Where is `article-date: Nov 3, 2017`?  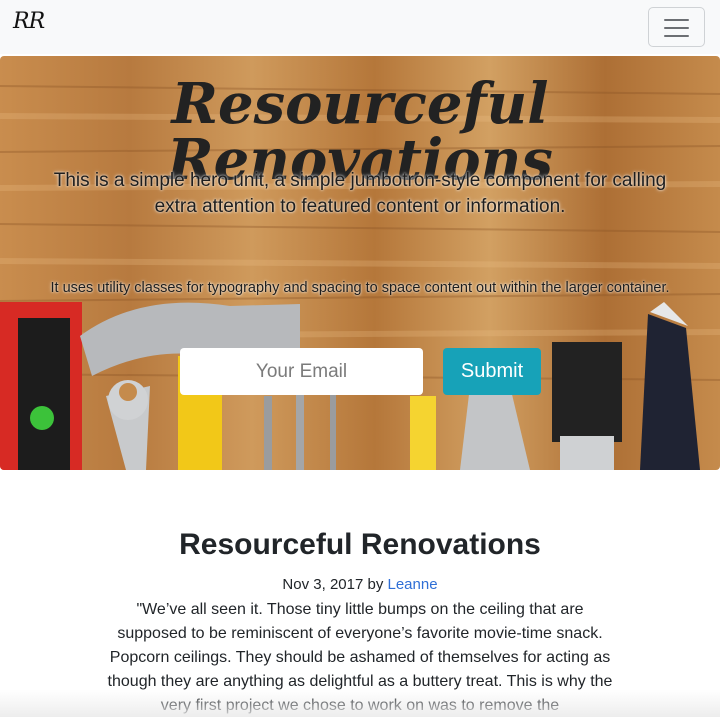
article-date: Nov 3, 2017 is located at coordinates (323, 584).